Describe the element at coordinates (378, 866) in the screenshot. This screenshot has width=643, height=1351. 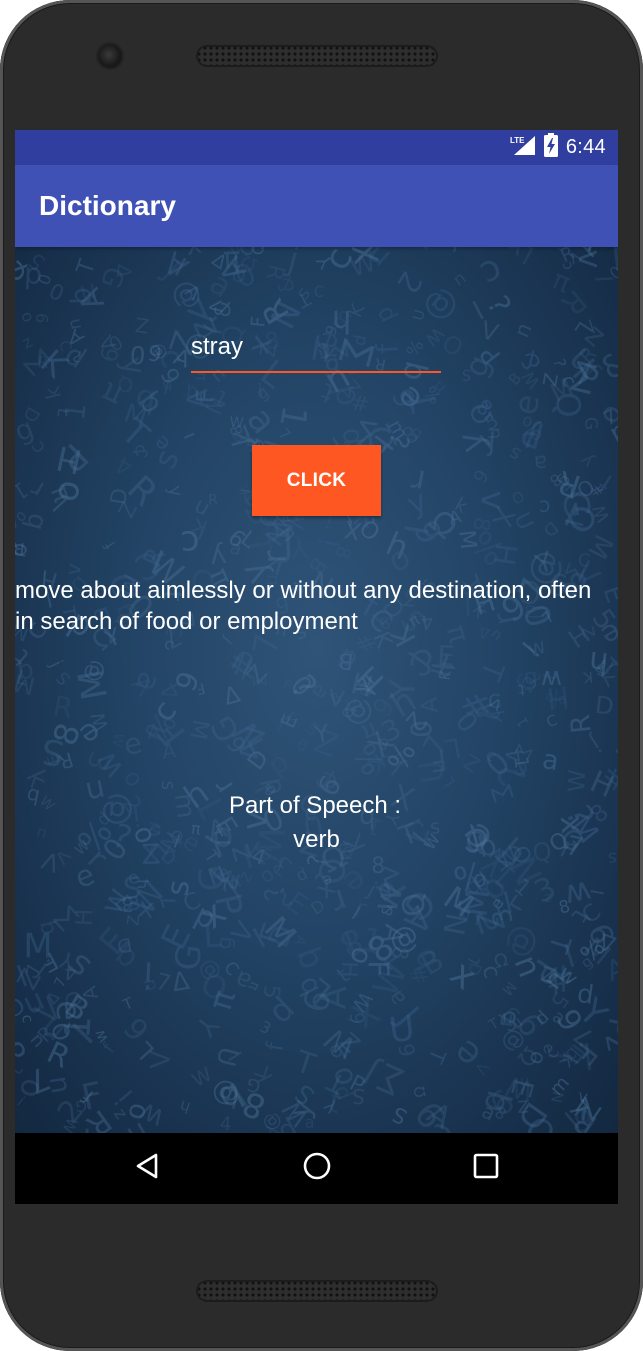
I see `svg-text: 8` at that location.